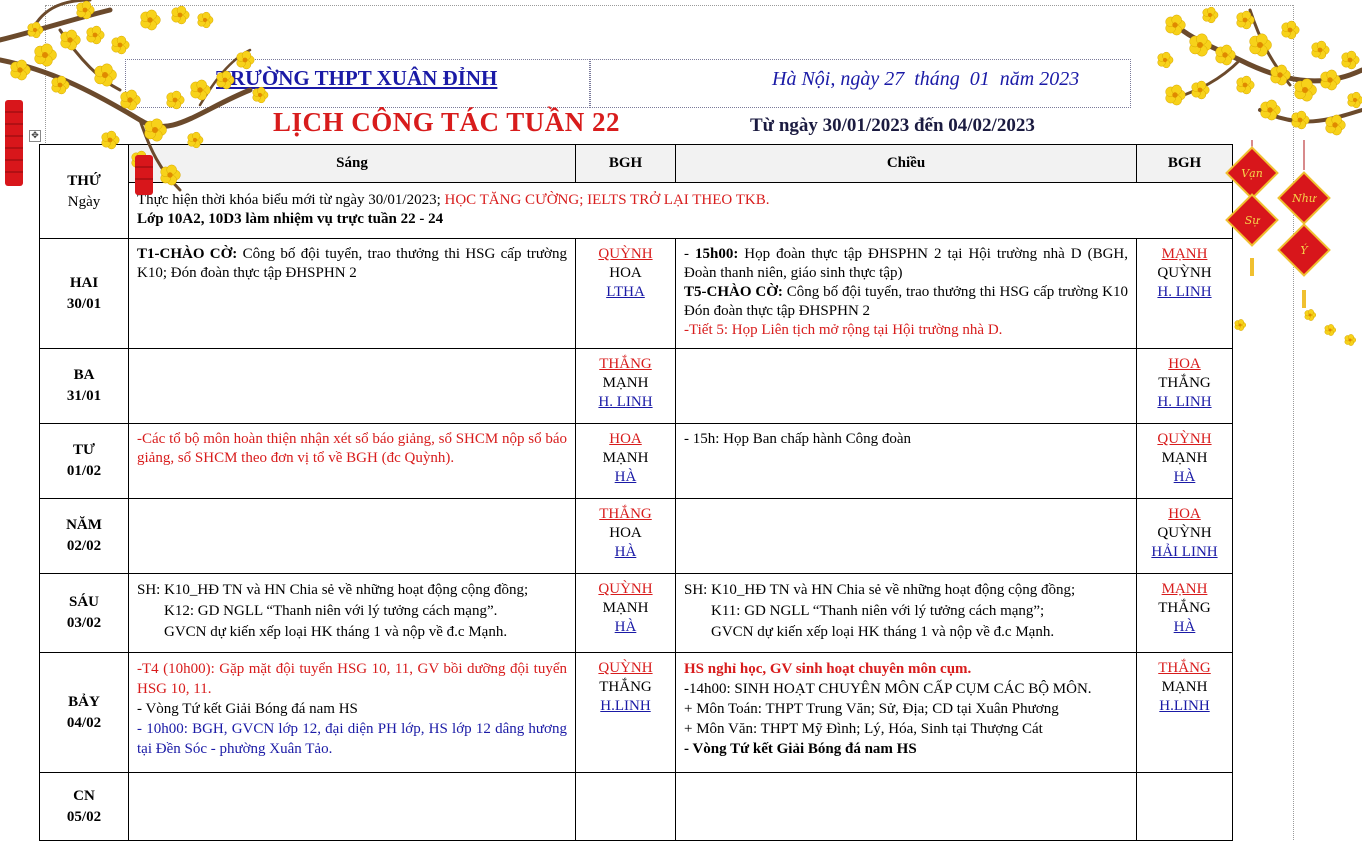 Image resolution: width=1362 pixels, height=848 pixels. Describe the element at coordinates (625, 163) in the screenshot. I see `bgh-morning-header: BGH` at that location.